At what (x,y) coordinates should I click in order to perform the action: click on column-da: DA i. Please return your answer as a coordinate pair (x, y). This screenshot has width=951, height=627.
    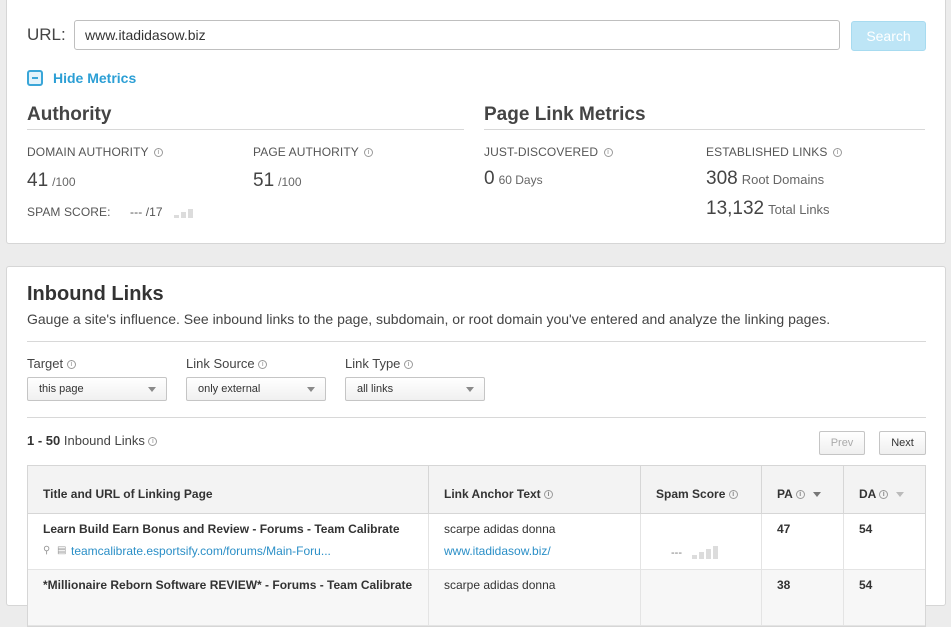
    Looking at the image, I should click on (884, 489).